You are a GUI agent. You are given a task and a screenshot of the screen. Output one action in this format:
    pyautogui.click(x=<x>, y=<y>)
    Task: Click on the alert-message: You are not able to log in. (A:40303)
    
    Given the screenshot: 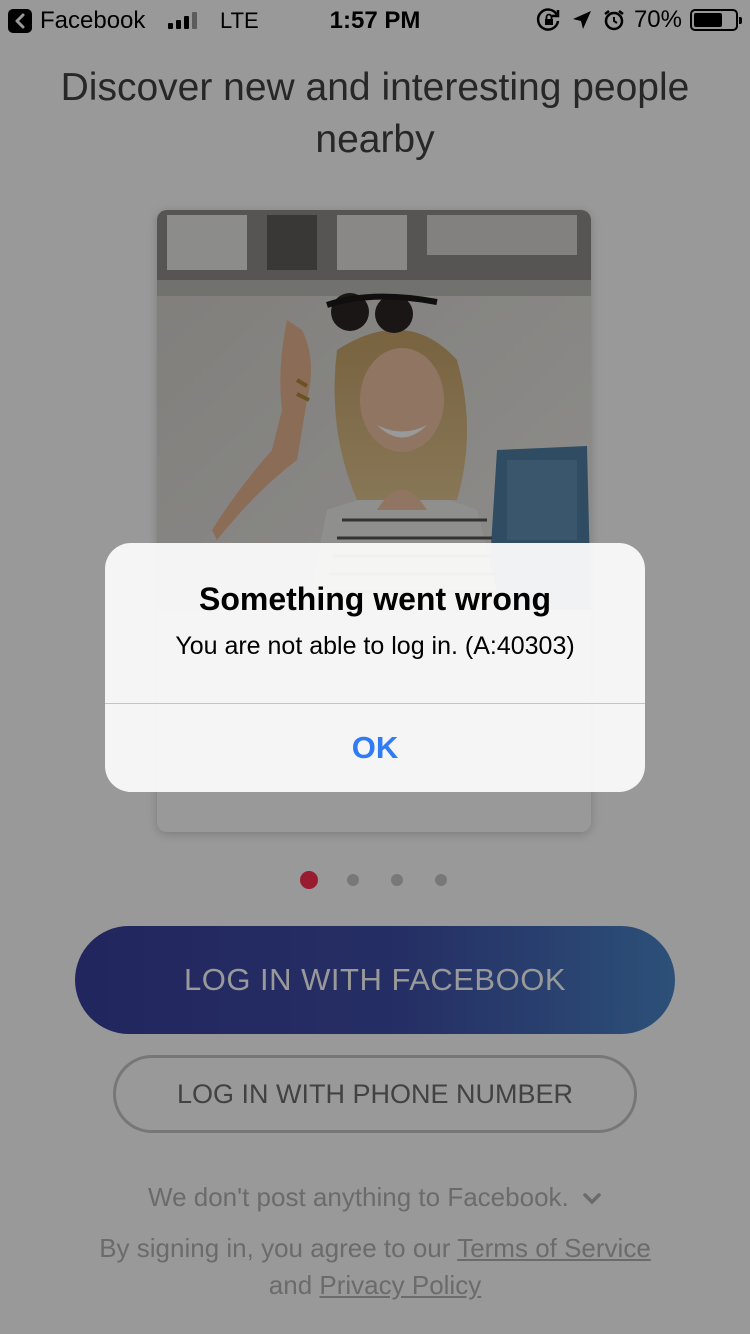 What is the action you would take?
    pyautogui.click(x=375, y=646)
    